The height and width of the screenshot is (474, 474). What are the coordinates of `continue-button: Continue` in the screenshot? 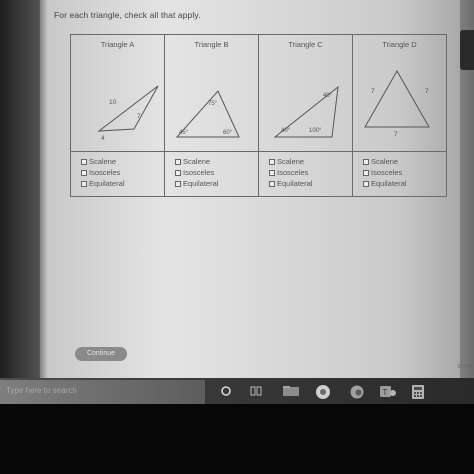 It's located at (101, 354).